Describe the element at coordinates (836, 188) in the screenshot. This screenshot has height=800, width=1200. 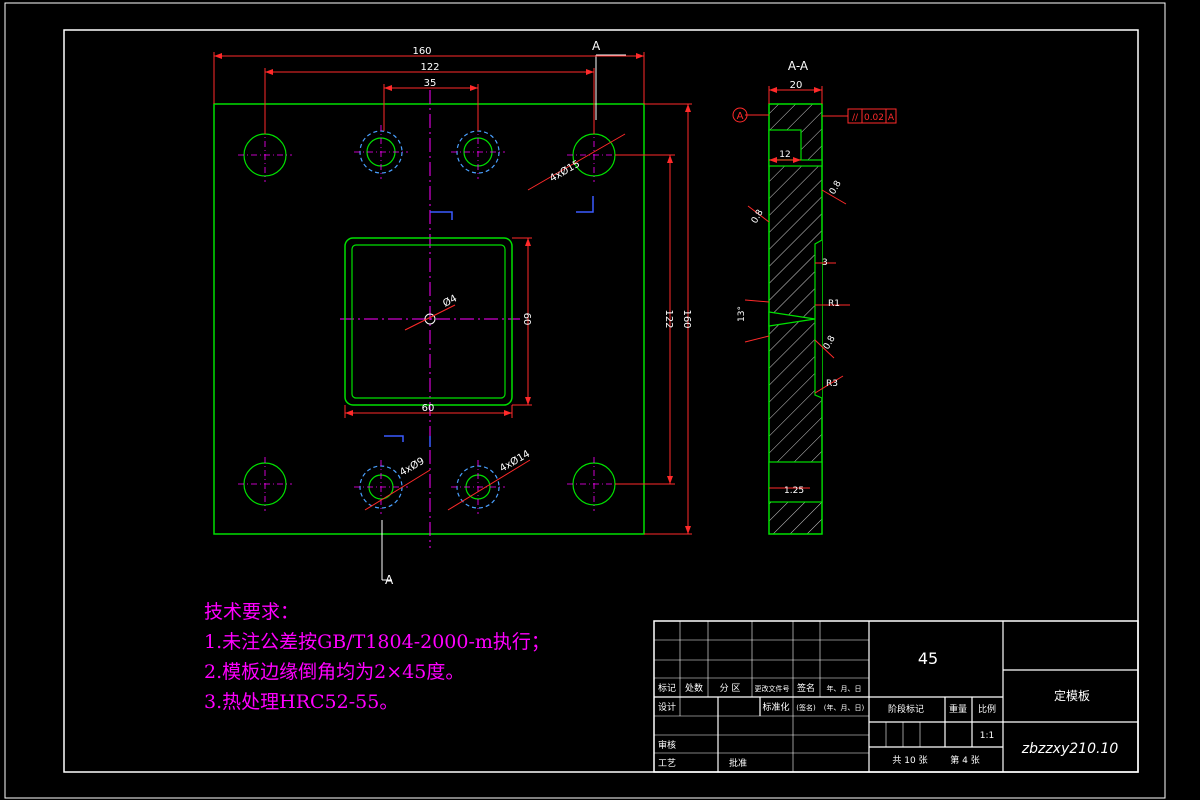
I see `roughness-top: 0.8` at that location.